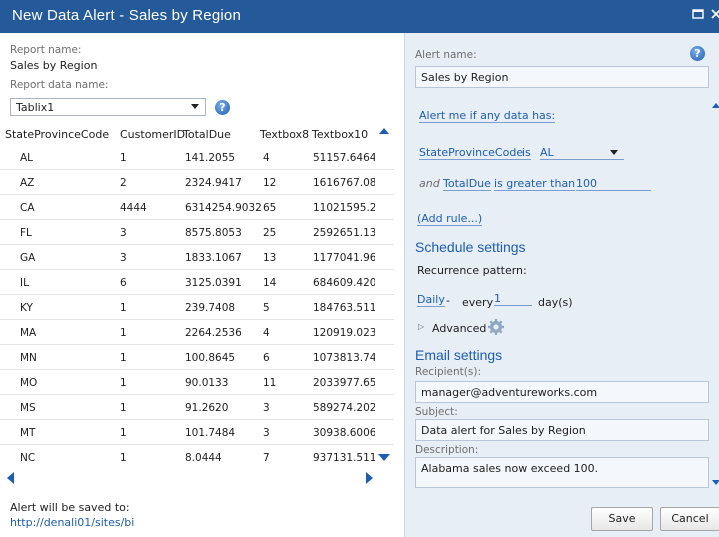 The width and height of the screenshot is (719, 537). What do you see at coordinates (459, 328) in the screenshot?
I see `advanced-toggle: Advanced` at bounding box center [459, 328].